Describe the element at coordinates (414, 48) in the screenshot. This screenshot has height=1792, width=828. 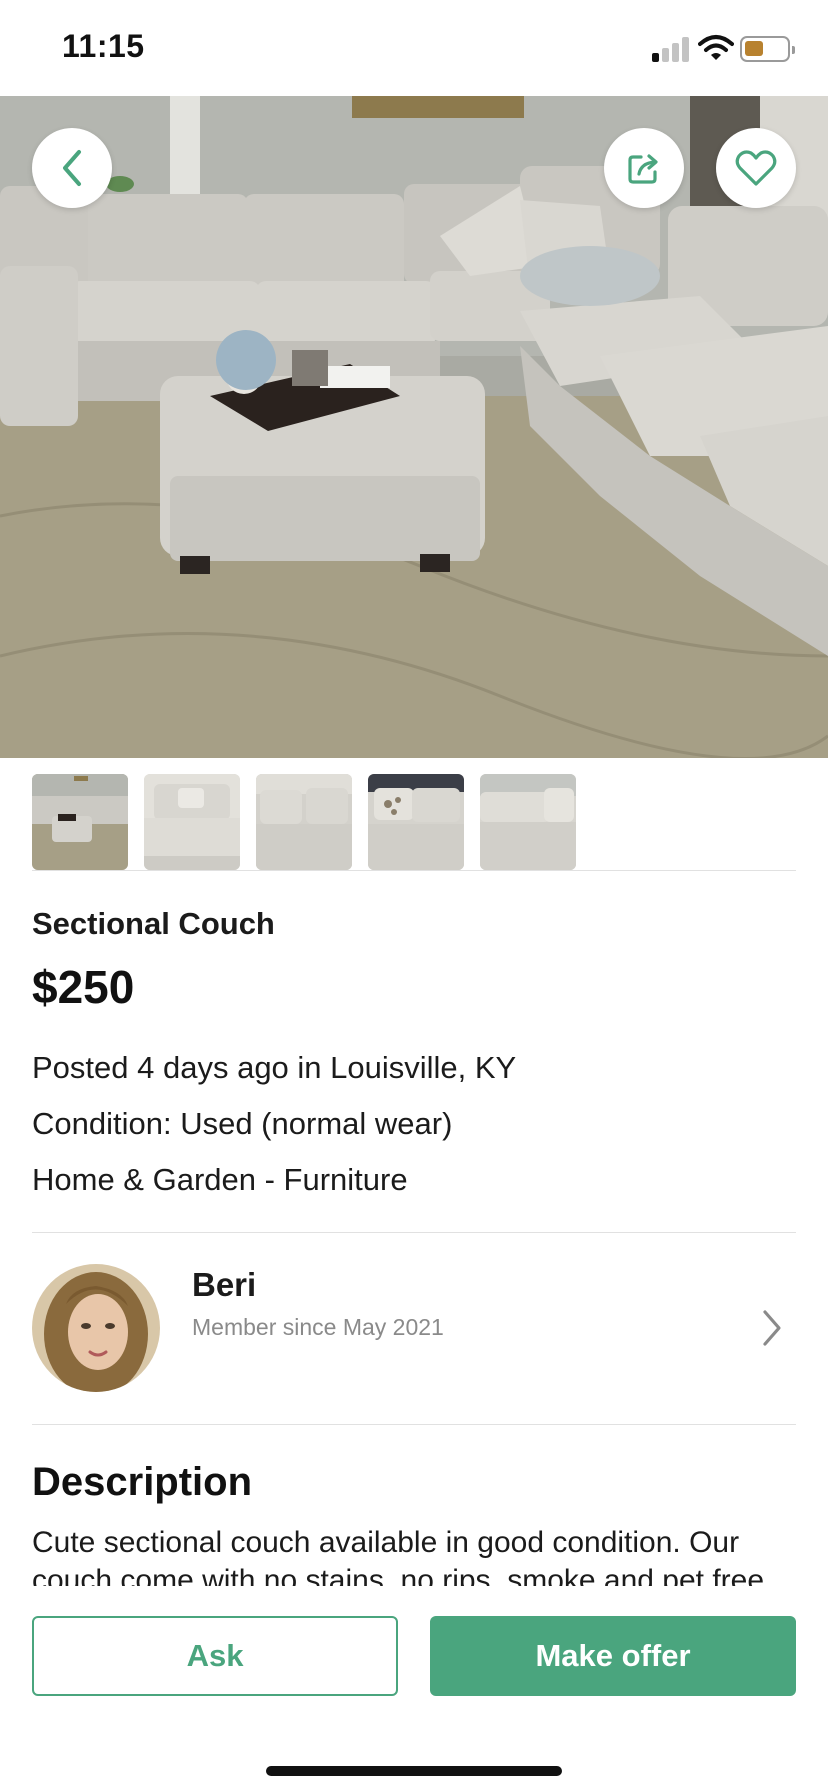
I see `status-bar: 11:15` at that location.